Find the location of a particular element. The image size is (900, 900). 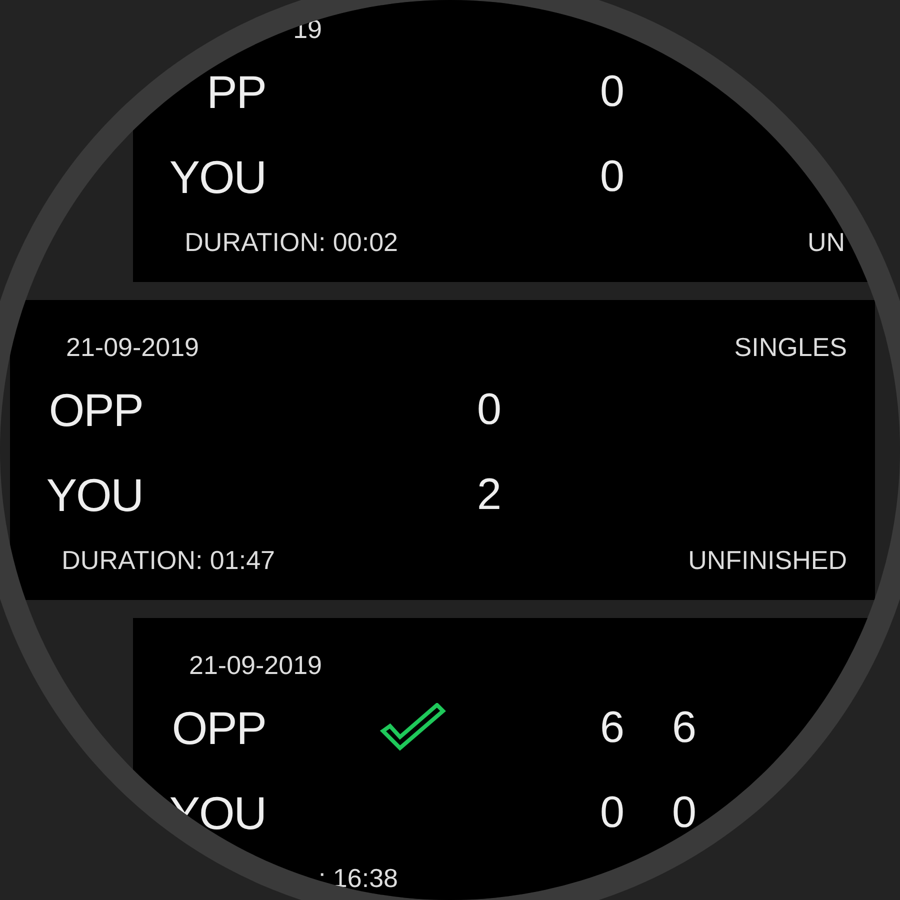

set-score: 2 is located at coordinates (489, 495).